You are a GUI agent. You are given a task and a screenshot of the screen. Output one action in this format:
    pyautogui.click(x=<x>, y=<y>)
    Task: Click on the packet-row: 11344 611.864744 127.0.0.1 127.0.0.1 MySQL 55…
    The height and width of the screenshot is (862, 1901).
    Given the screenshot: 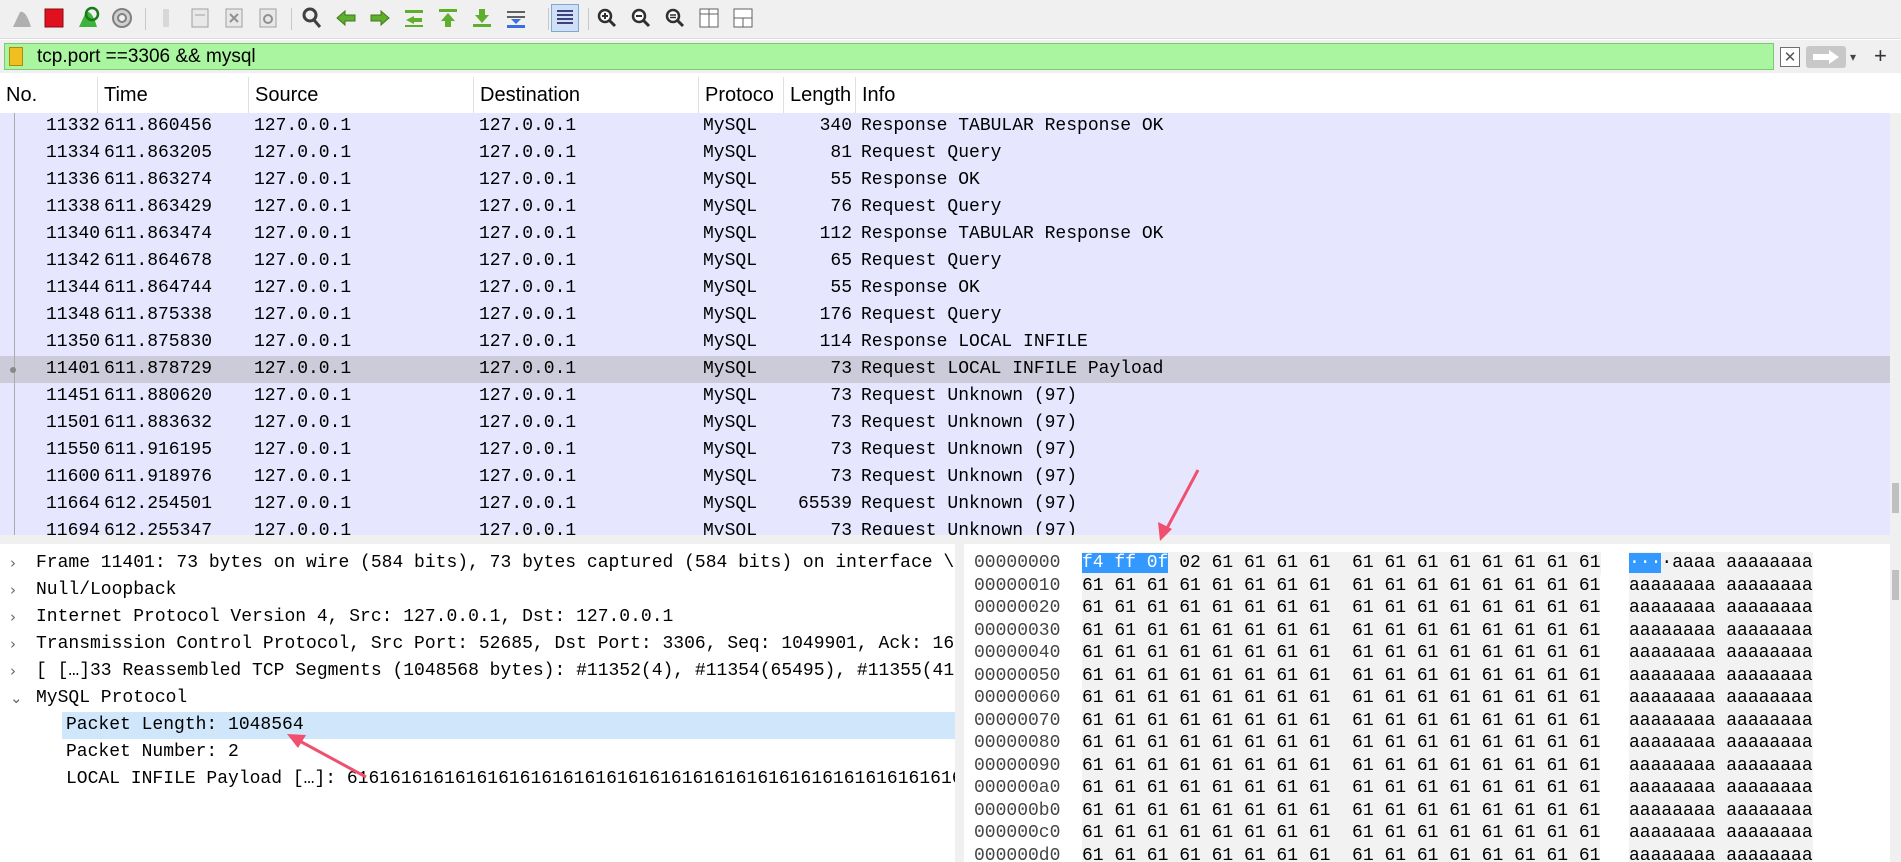 What is the action you would take?
    pyautogui.click(x=945, y=288)
    